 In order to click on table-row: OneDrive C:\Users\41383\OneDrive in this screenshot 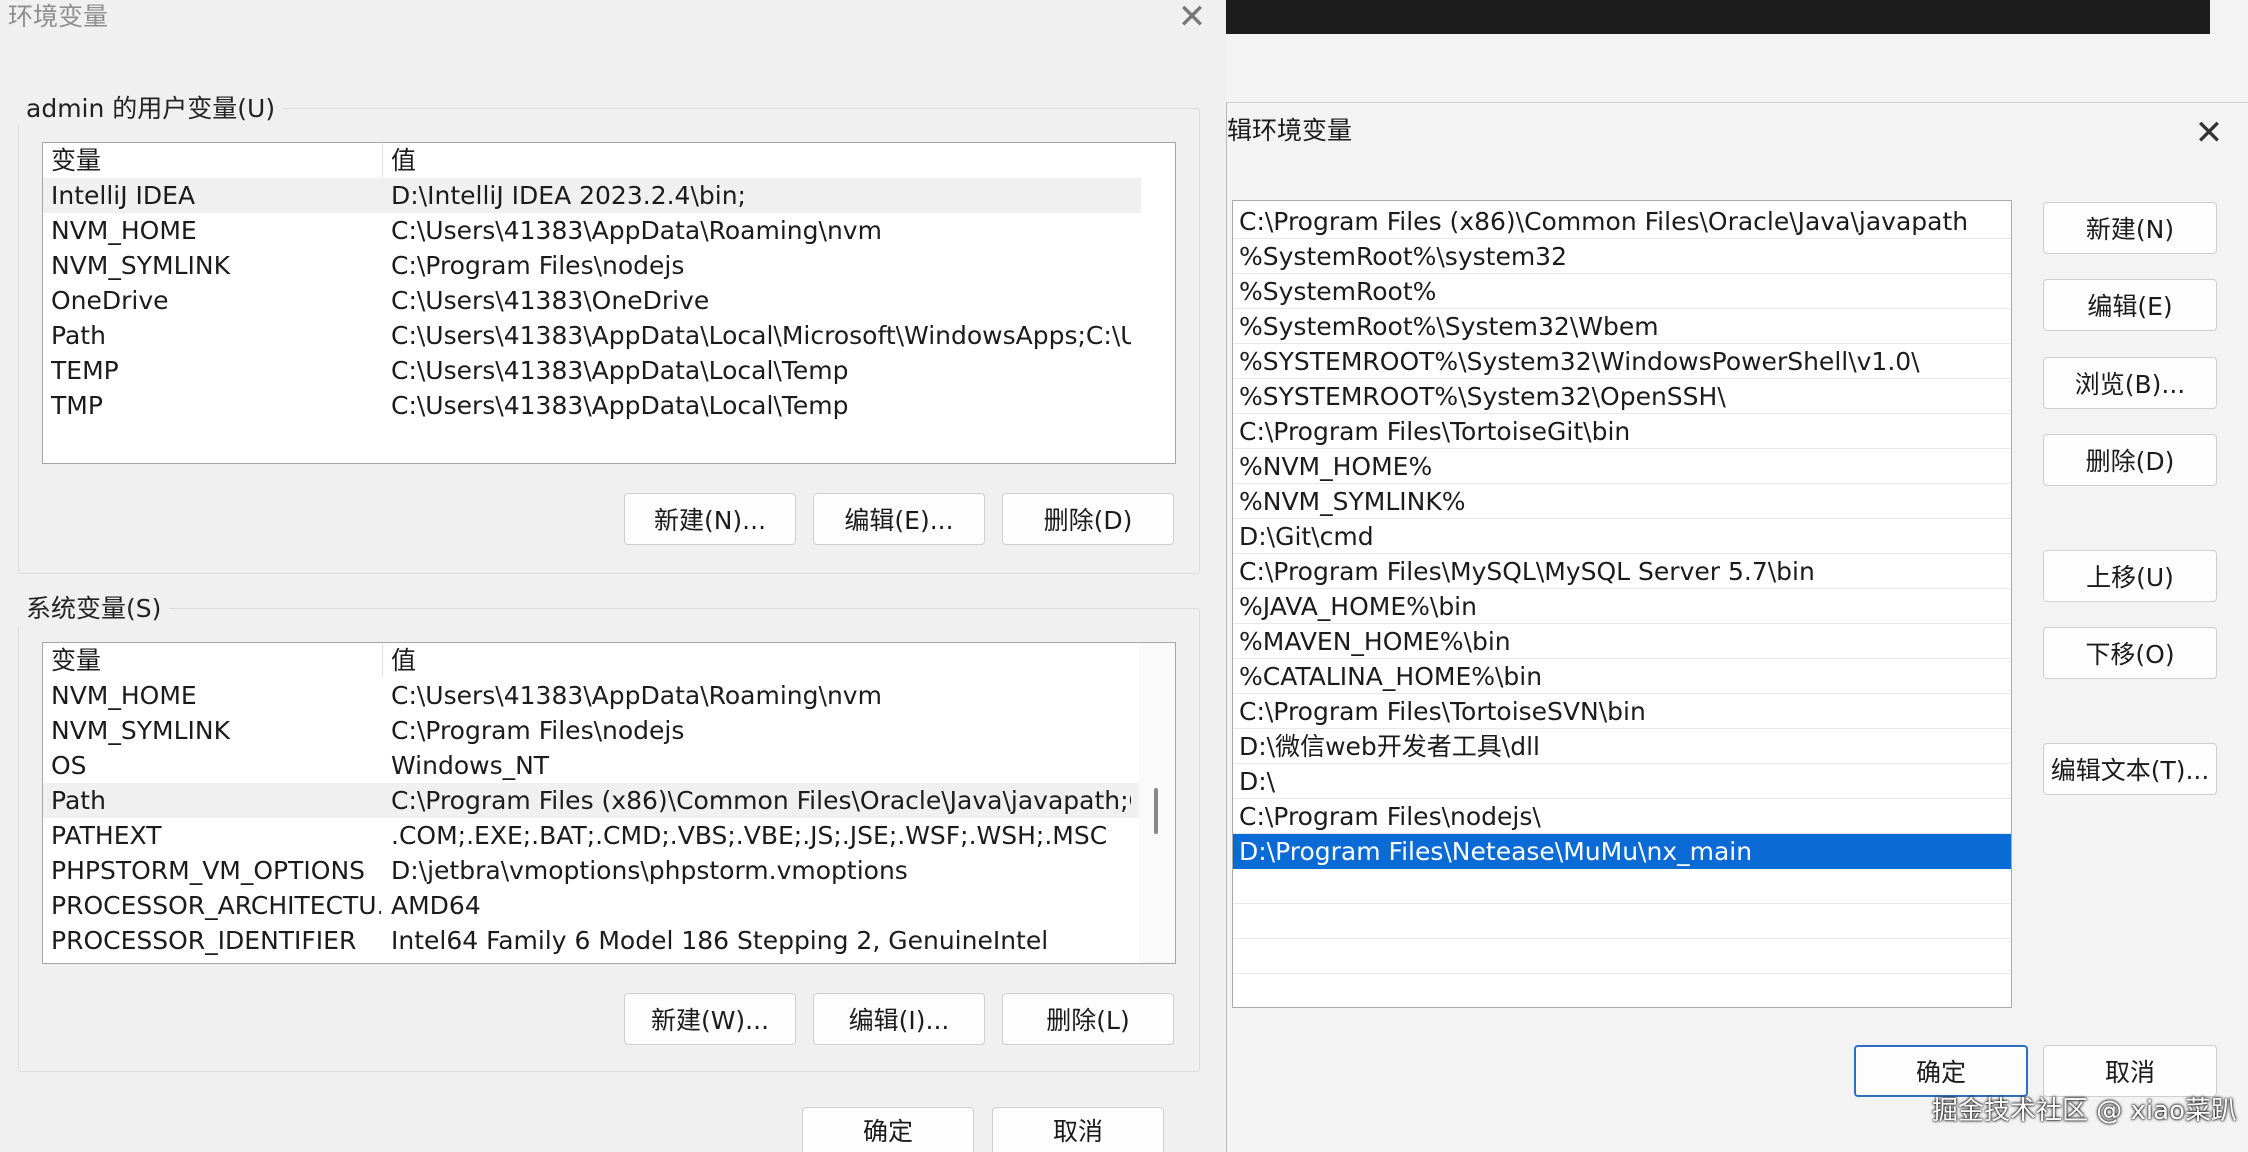, I will do `click(592, 300)`.